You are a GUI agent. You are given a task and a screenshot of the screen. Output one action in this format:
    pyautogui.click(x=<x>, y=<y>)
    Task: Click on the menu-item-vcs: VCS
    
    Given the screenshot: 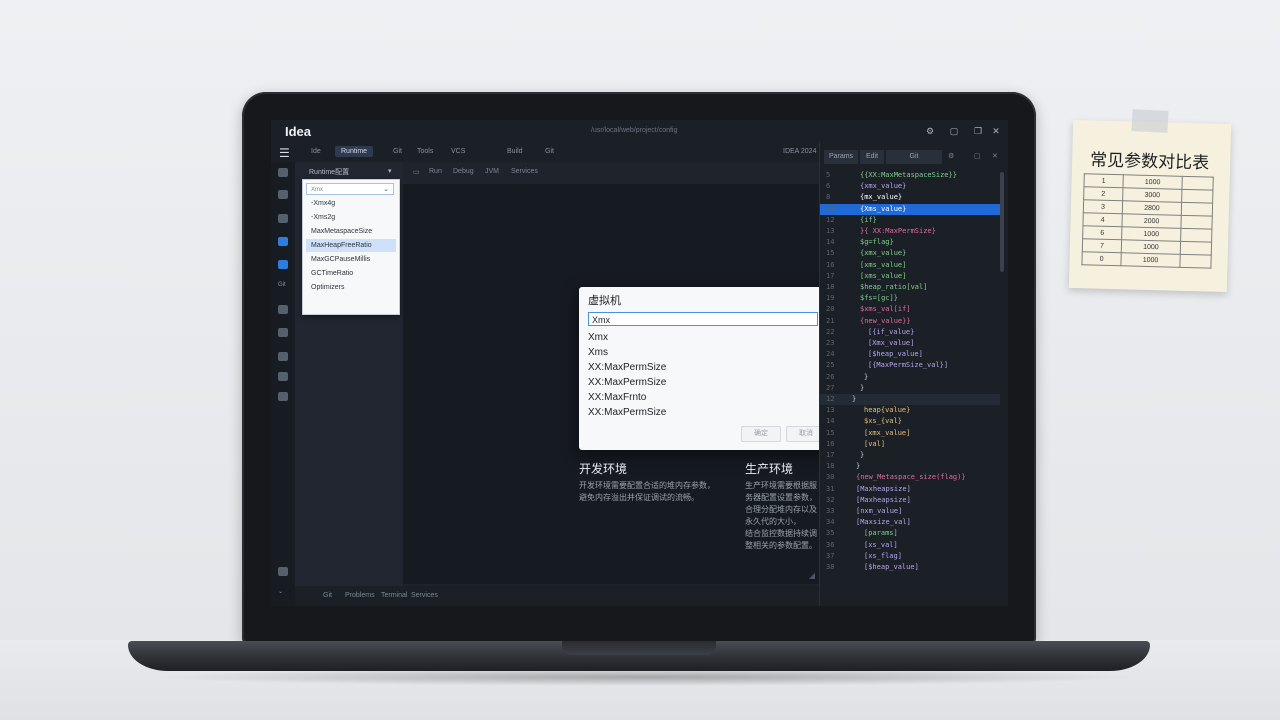 What is the action you would take?
    pyautogui.click(x=458, y=151)
    